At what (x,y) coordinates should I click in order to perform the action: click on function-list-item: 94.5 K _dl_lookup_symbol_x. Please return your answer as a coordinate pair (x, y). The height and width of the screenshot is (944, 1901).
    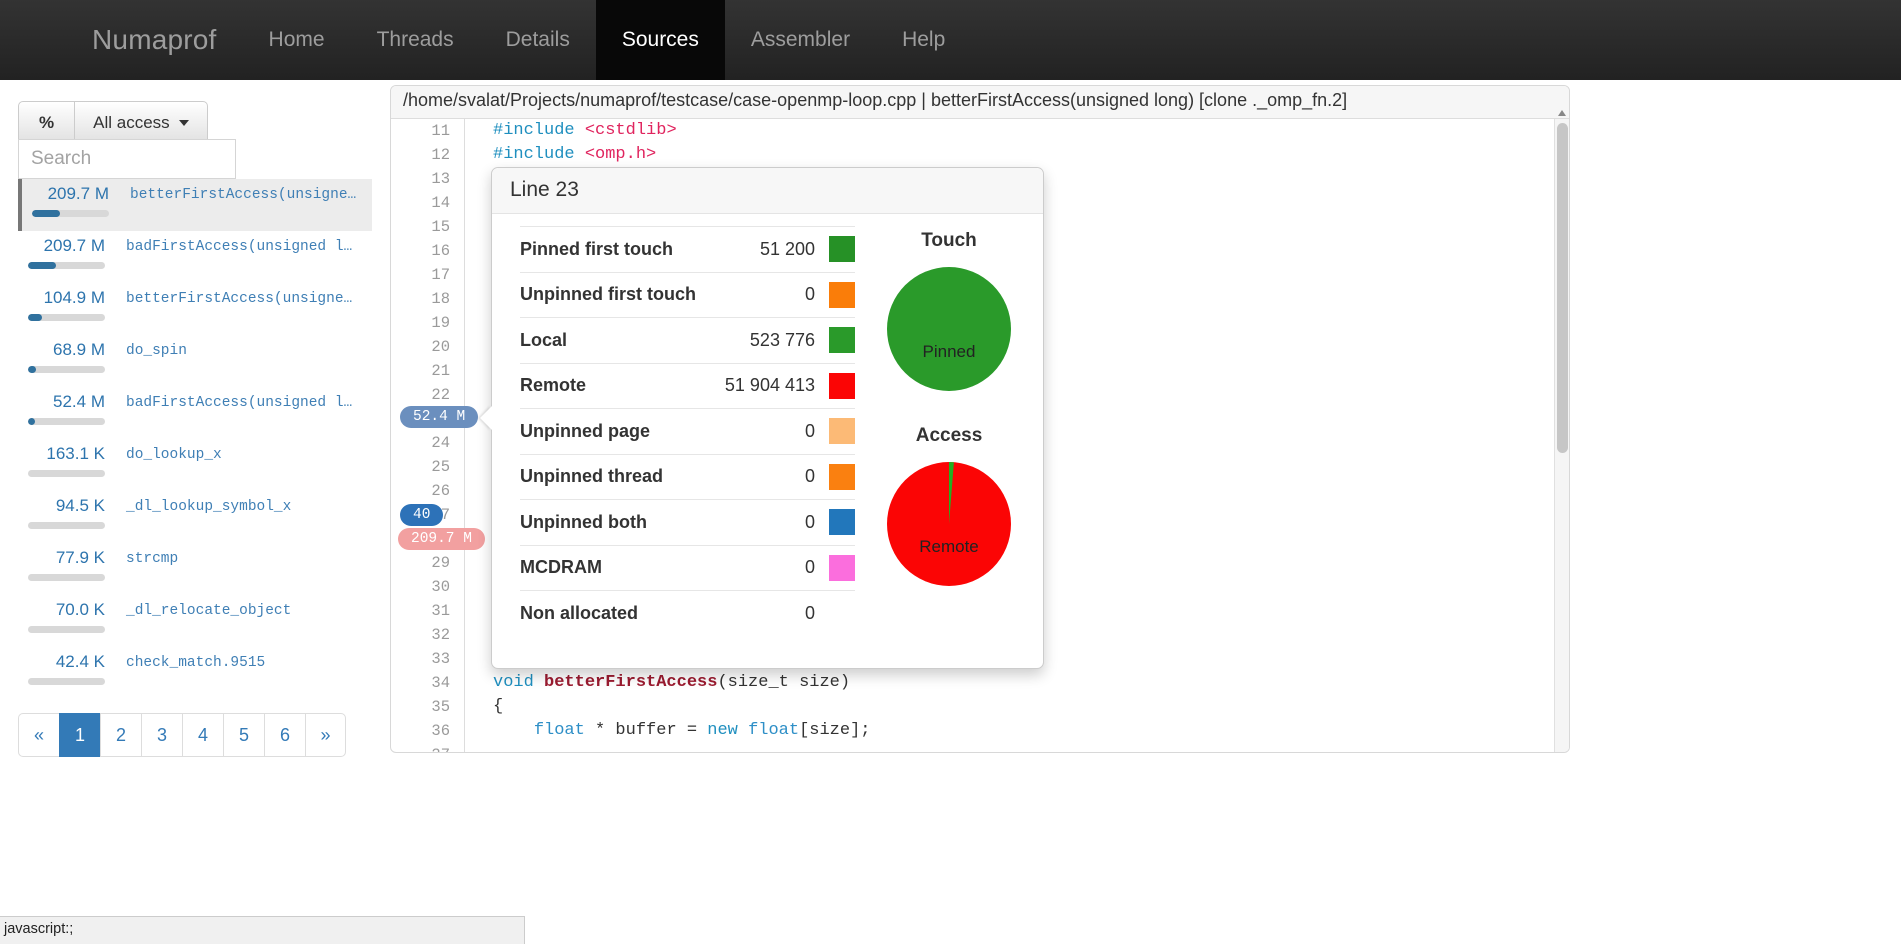
    Looking at the image, I should click on (195, 517).